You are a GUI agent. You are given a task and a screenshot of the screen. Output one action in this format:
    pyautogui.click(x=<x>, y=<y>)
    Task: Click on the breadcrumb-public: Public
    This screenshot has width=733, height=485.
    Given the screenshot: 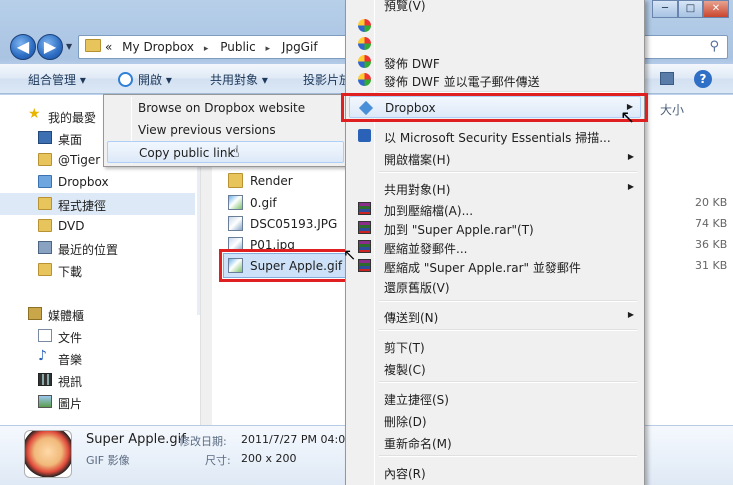 What is the action you would take?
    pyautogui.click(x=238, y=47)
    